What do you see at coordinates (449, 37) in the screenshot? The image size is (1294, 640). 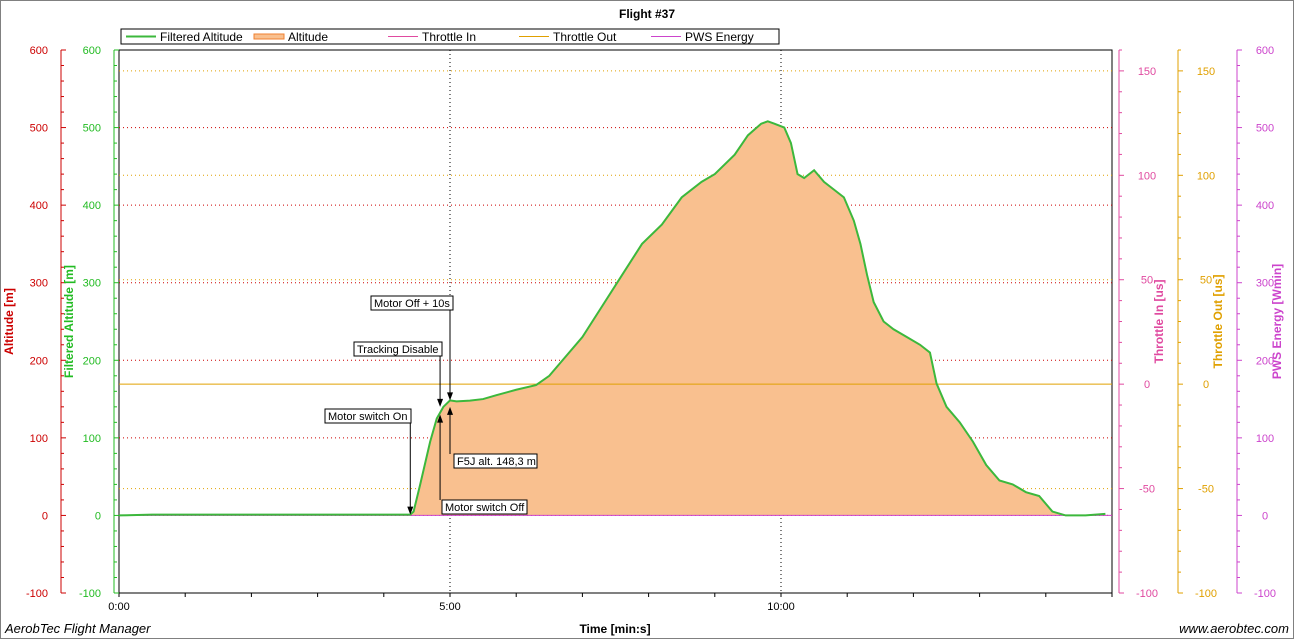 I see `legend-label: Throttle In` at bounding box center [449, 37].